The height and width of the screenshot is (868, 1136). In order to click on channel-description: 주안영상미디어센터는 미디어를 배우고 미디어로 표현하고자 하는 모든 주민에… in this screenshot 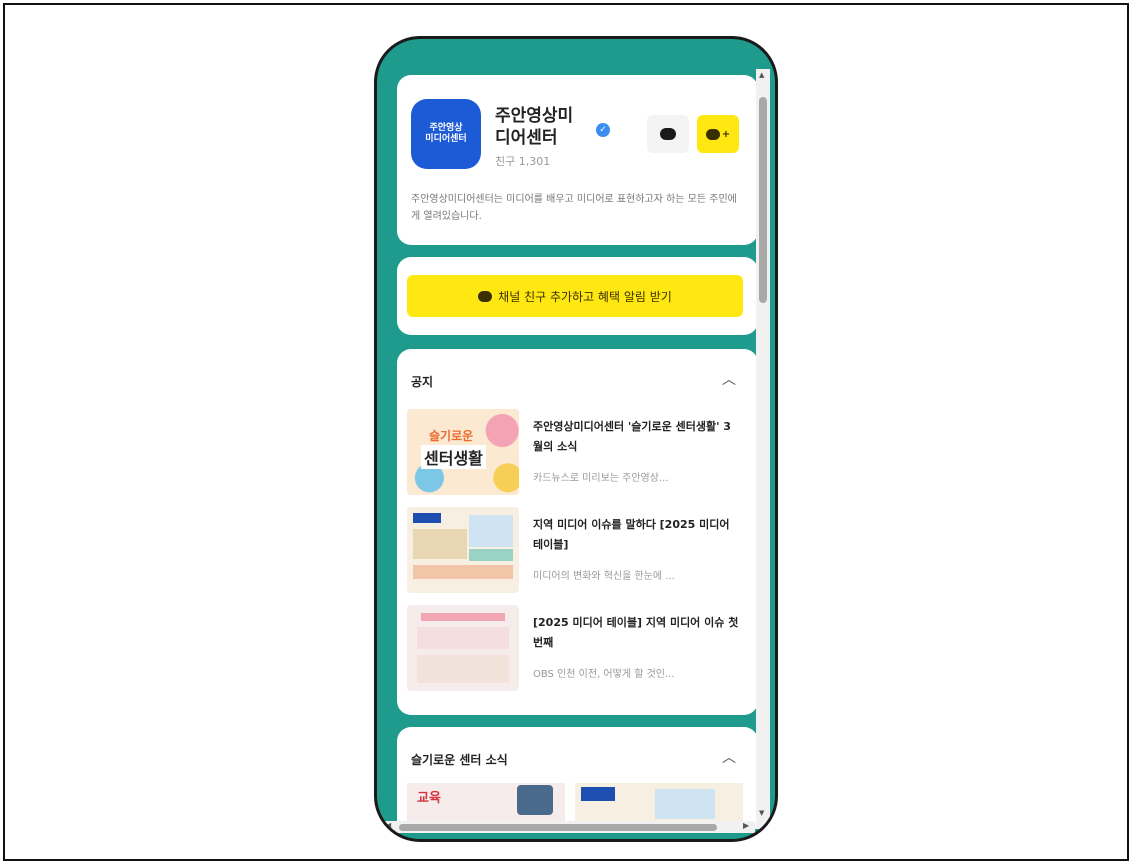, I will do `click(574, 208)`.